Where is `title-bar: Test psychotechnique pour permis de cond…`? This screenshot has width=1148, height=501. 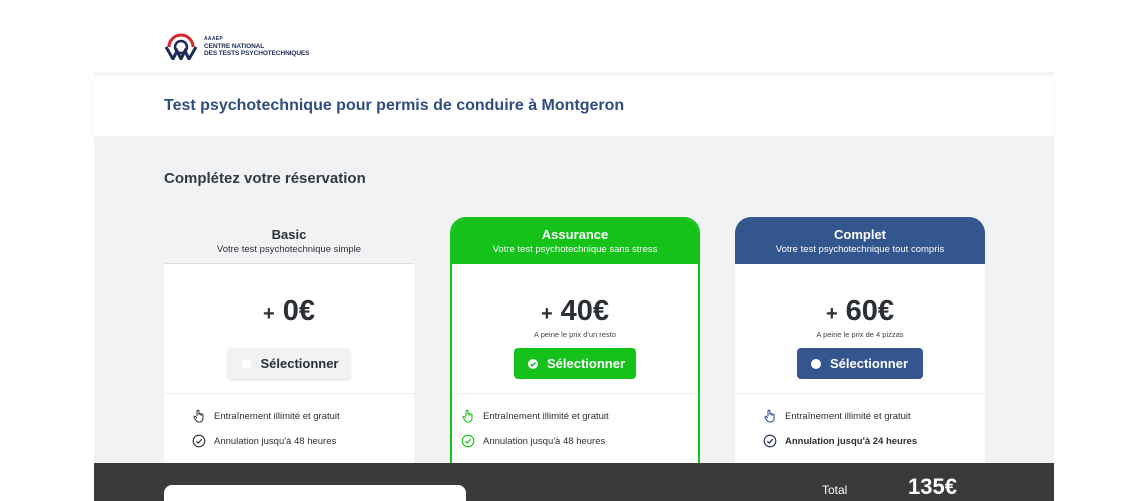 title-bar: Test psychotechnique pour permis de cond… is located at coordinates (574, 106).